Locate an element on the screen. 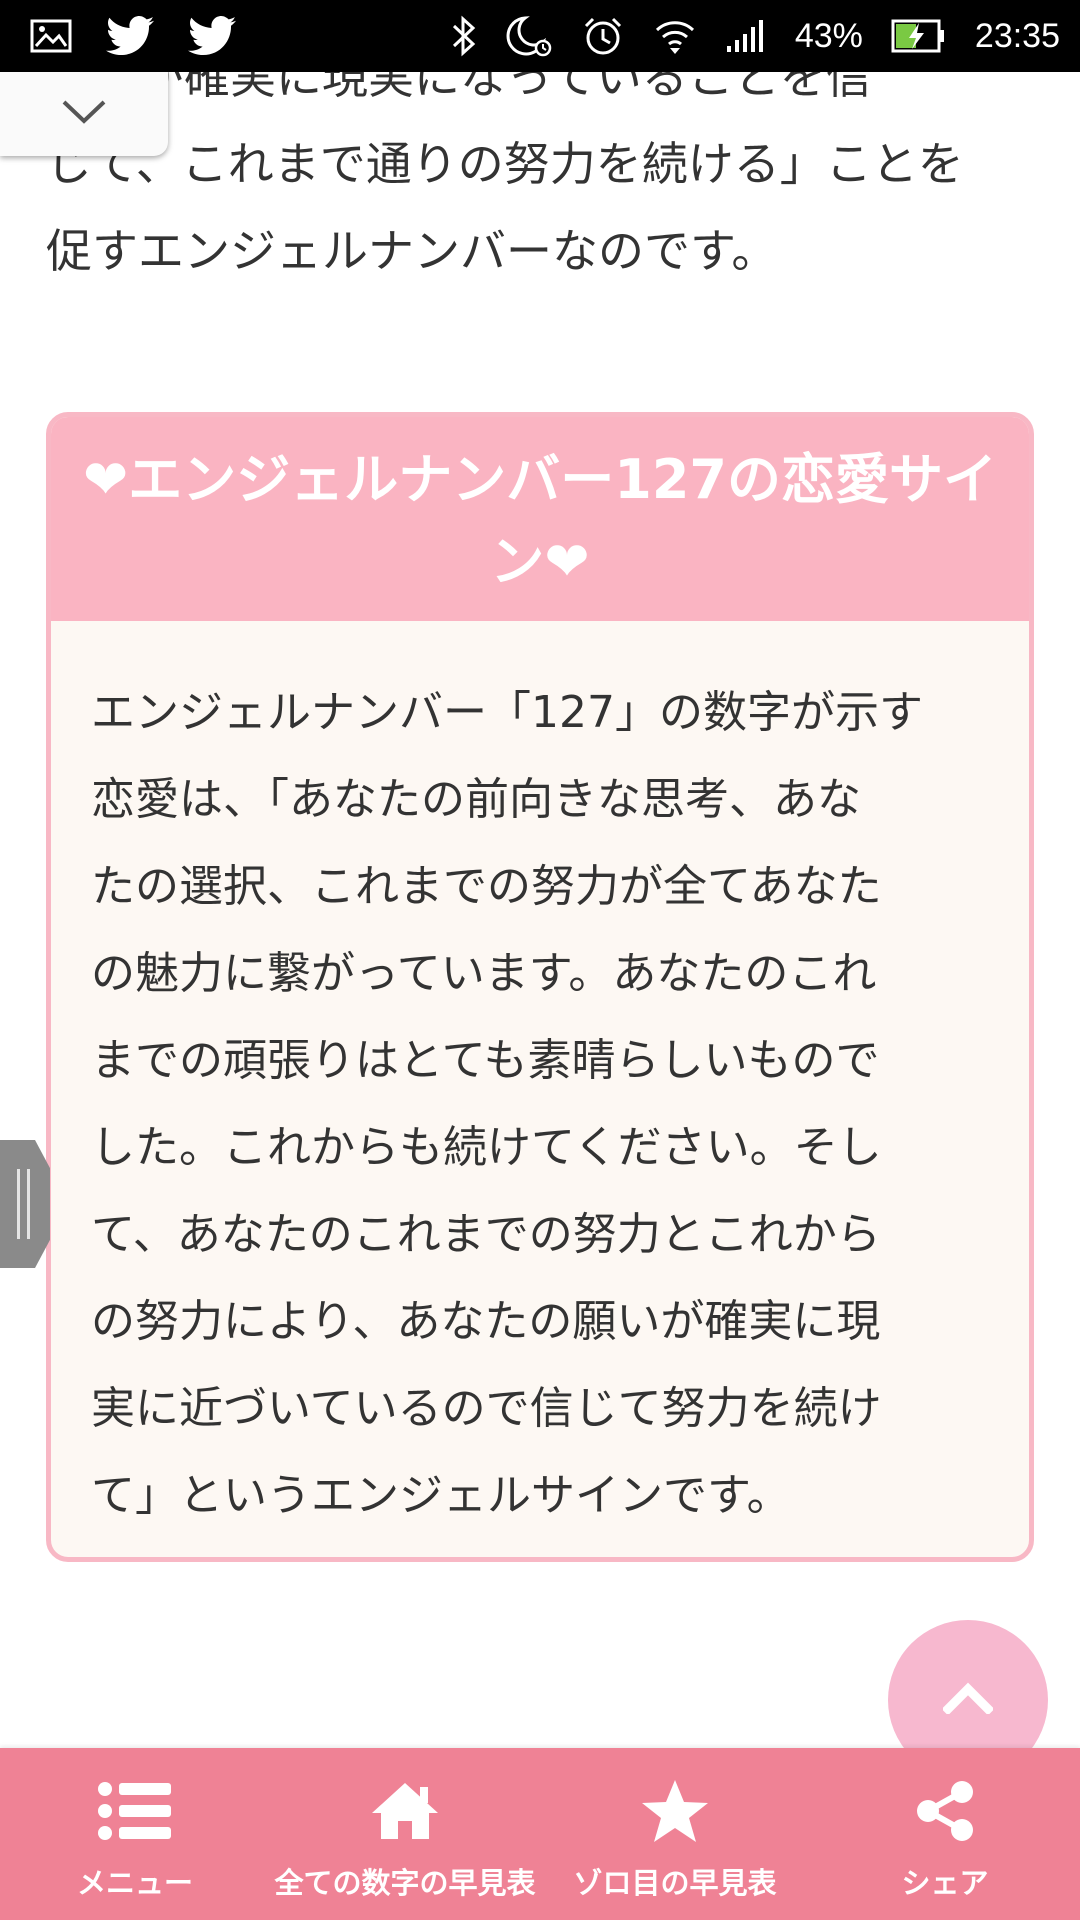  scroll-to-top-button is located at coordinates (968, 1684).